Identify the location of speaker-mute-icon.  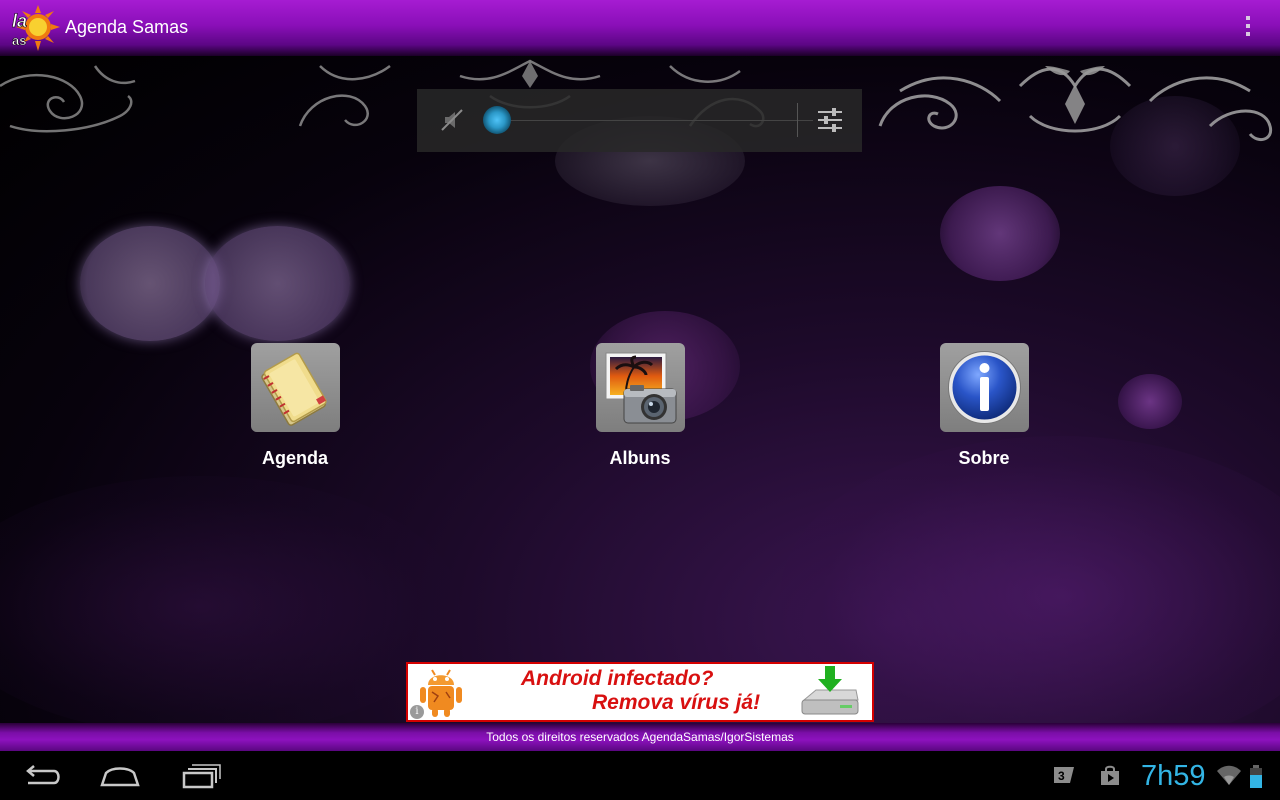
(452, 120).